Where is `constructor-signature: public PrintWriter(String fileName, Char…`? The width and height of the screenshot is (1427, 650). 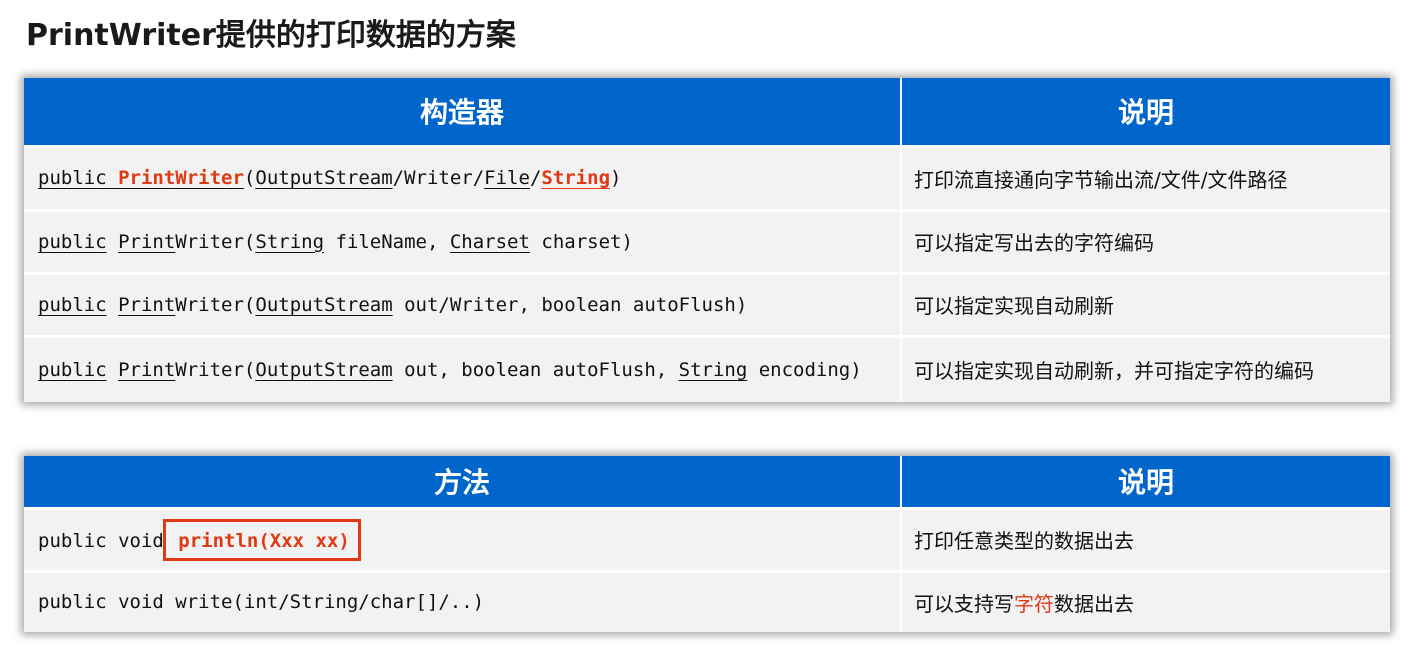 constructor-signature: public PrintWriter(String fileName, Char… is located at coordinates (463, 240).